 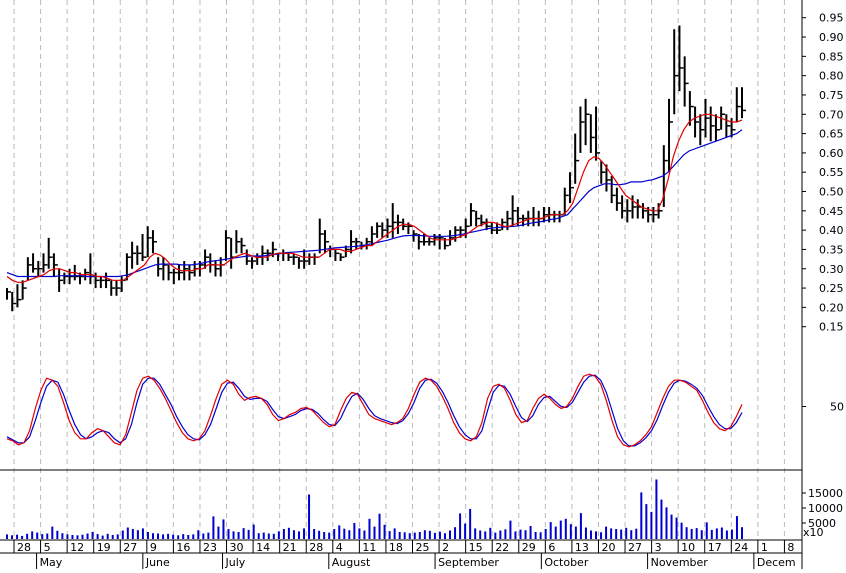 What do you see at coordinates (831, 269) in the screenshot?
I see `price-ytick-label: 0.30` at bounding box center [831, 269].